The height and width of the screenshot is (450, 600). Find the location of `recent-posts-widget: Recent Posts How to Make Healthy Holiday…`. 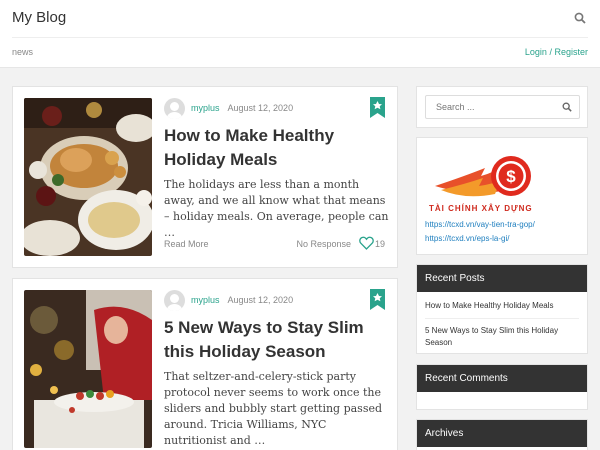

recent-posts-widget: Recent Posts How to Make Healthy Holiday… is located at coordinates (502, 309).